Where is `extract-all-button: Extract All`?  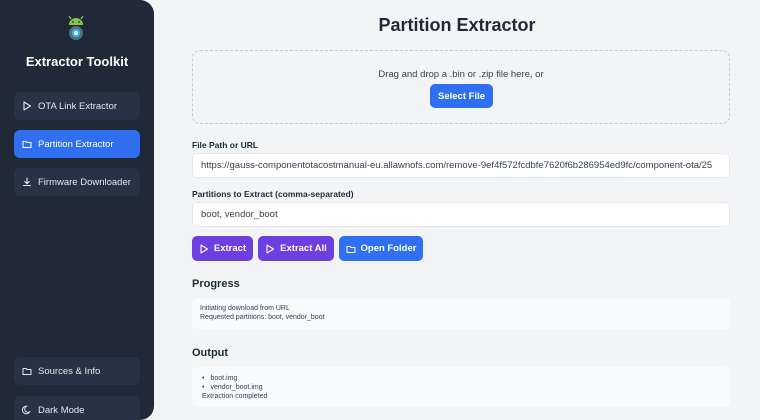 extract-all-button: Extract All is located at coordinates (296, 248).